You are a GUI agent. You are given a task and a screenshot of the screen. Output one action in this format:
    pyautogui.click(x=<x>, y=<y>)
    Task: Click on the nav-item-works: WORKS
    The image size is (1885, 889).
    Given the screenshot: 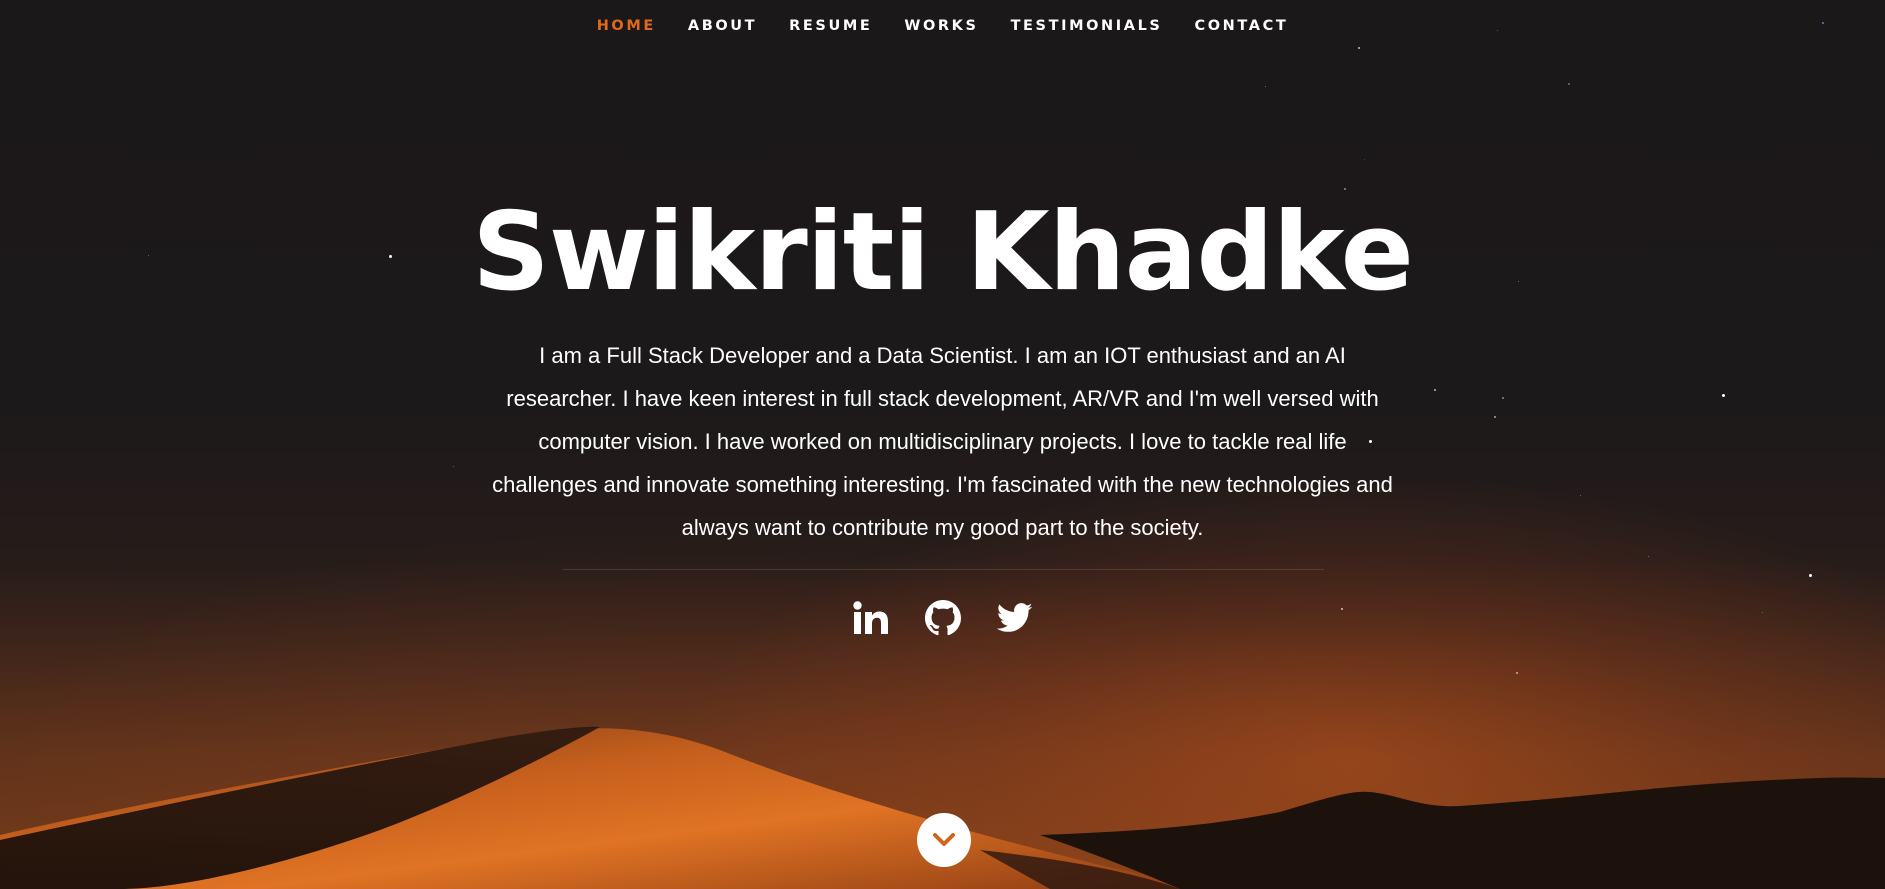 What is the action you would take?
    pyautogui.click(x=941, y=26)
    